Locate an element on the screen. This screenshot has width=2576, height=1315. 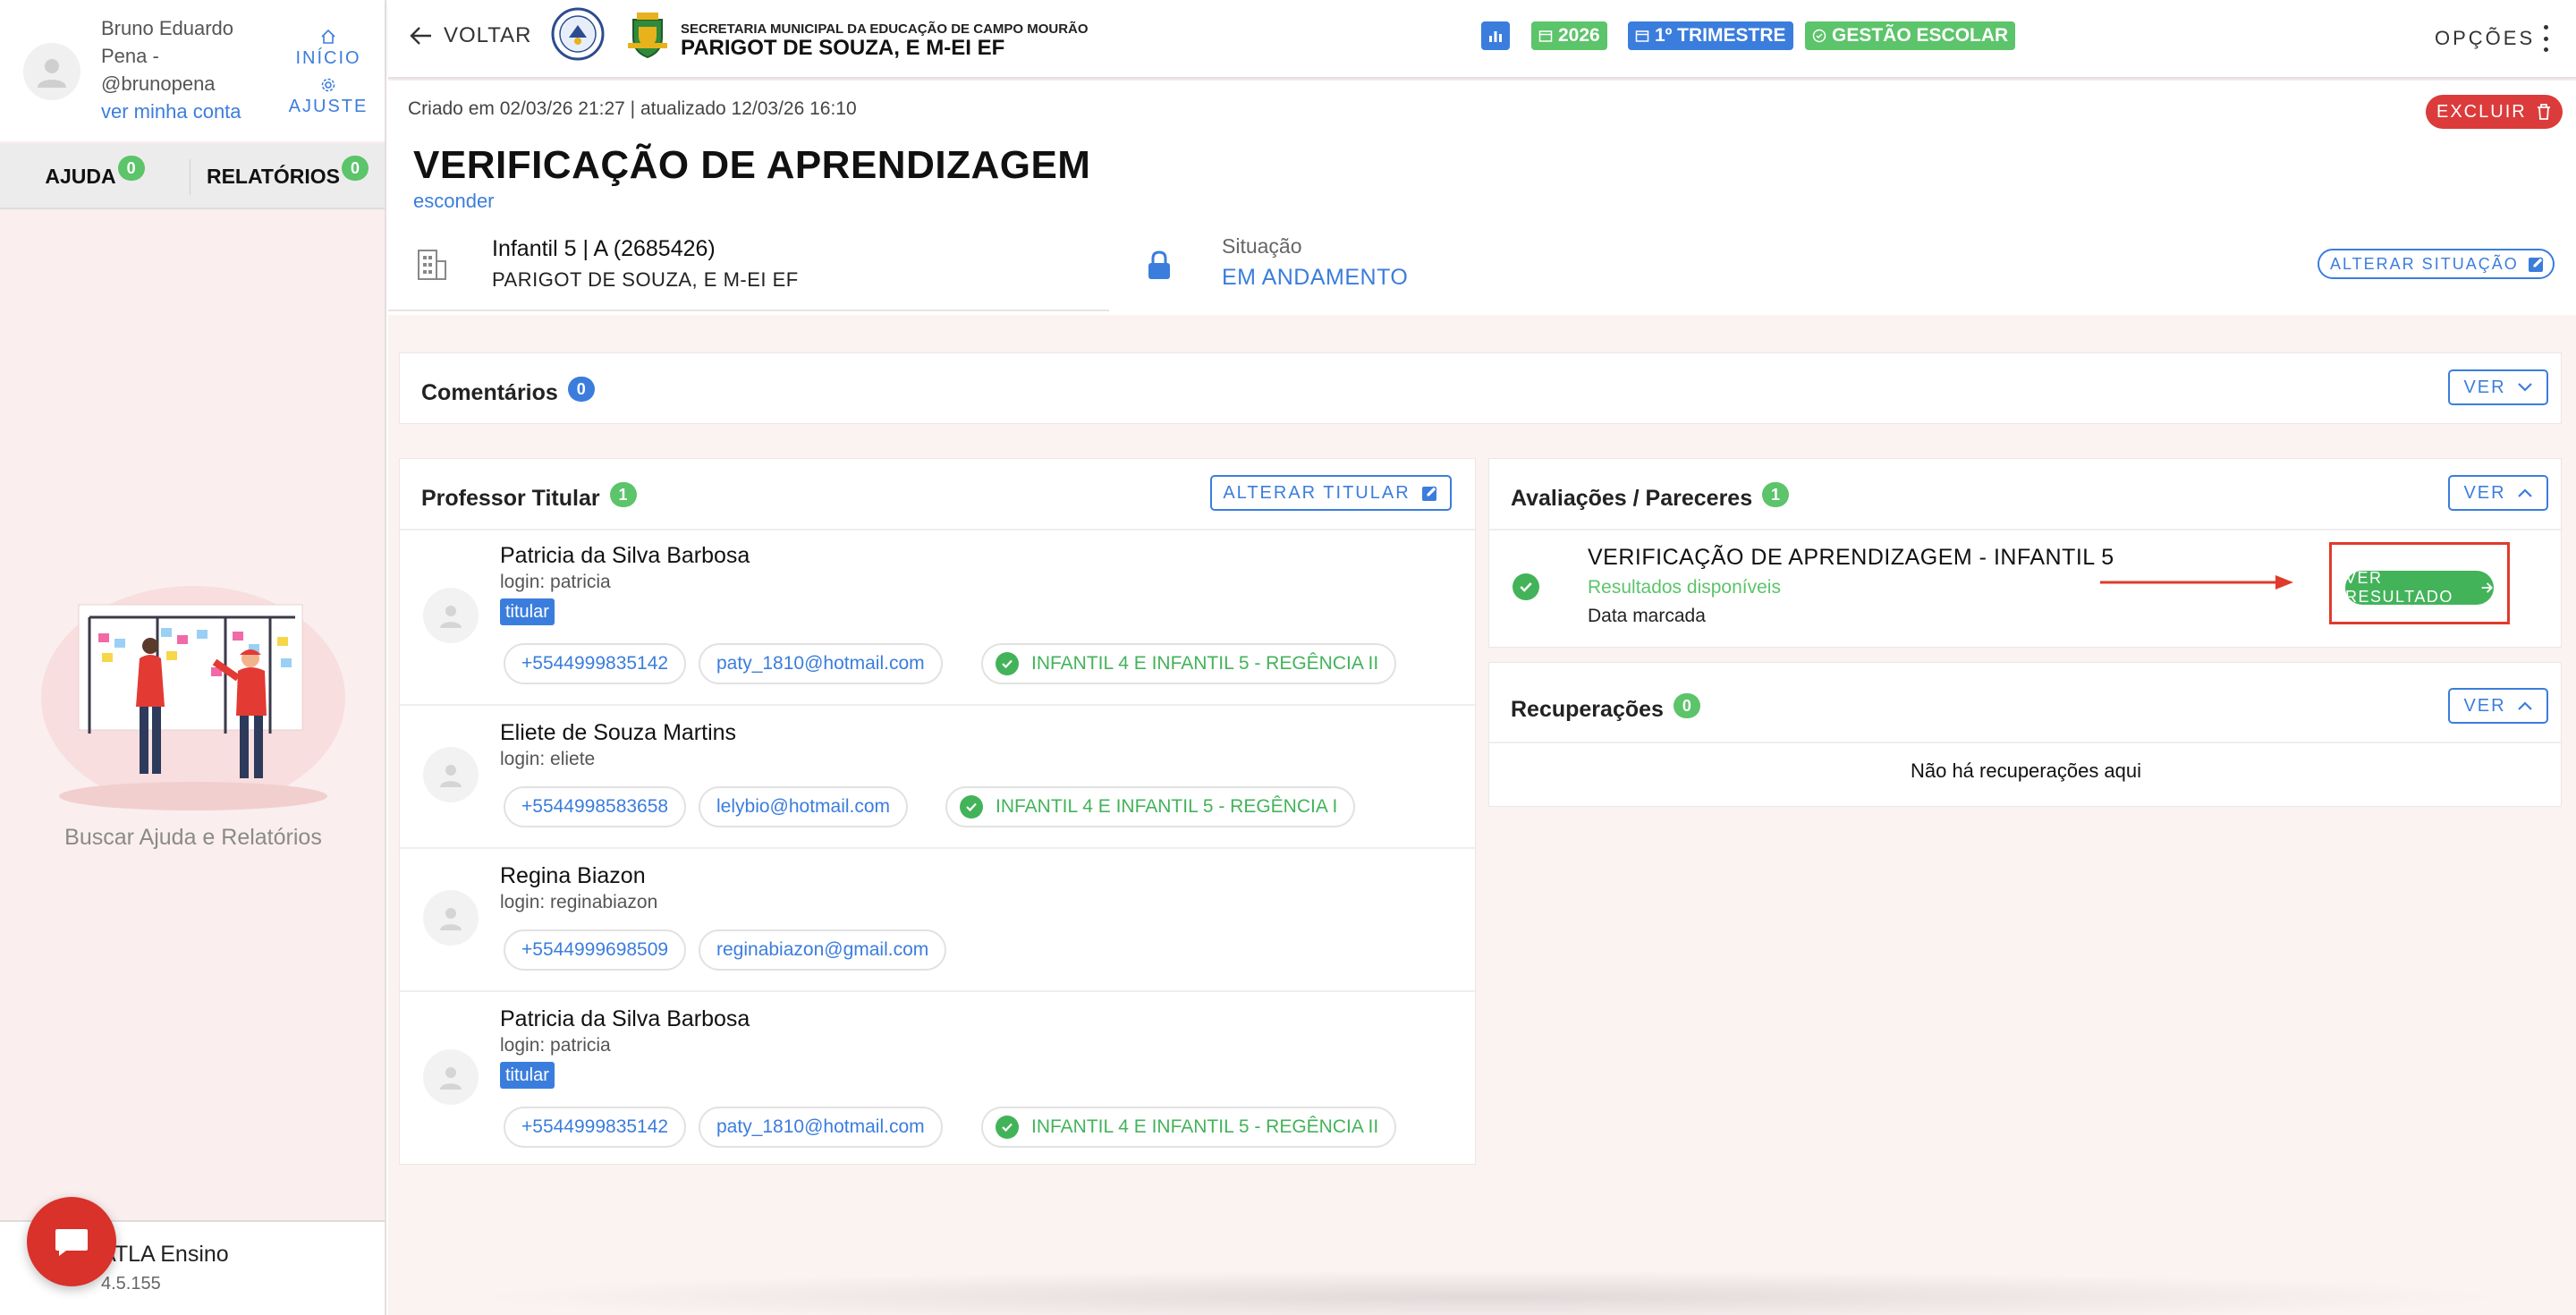
school-name: PARIGOT DE SOUZA, E M-EI EF is located at coordinates (843, 48).